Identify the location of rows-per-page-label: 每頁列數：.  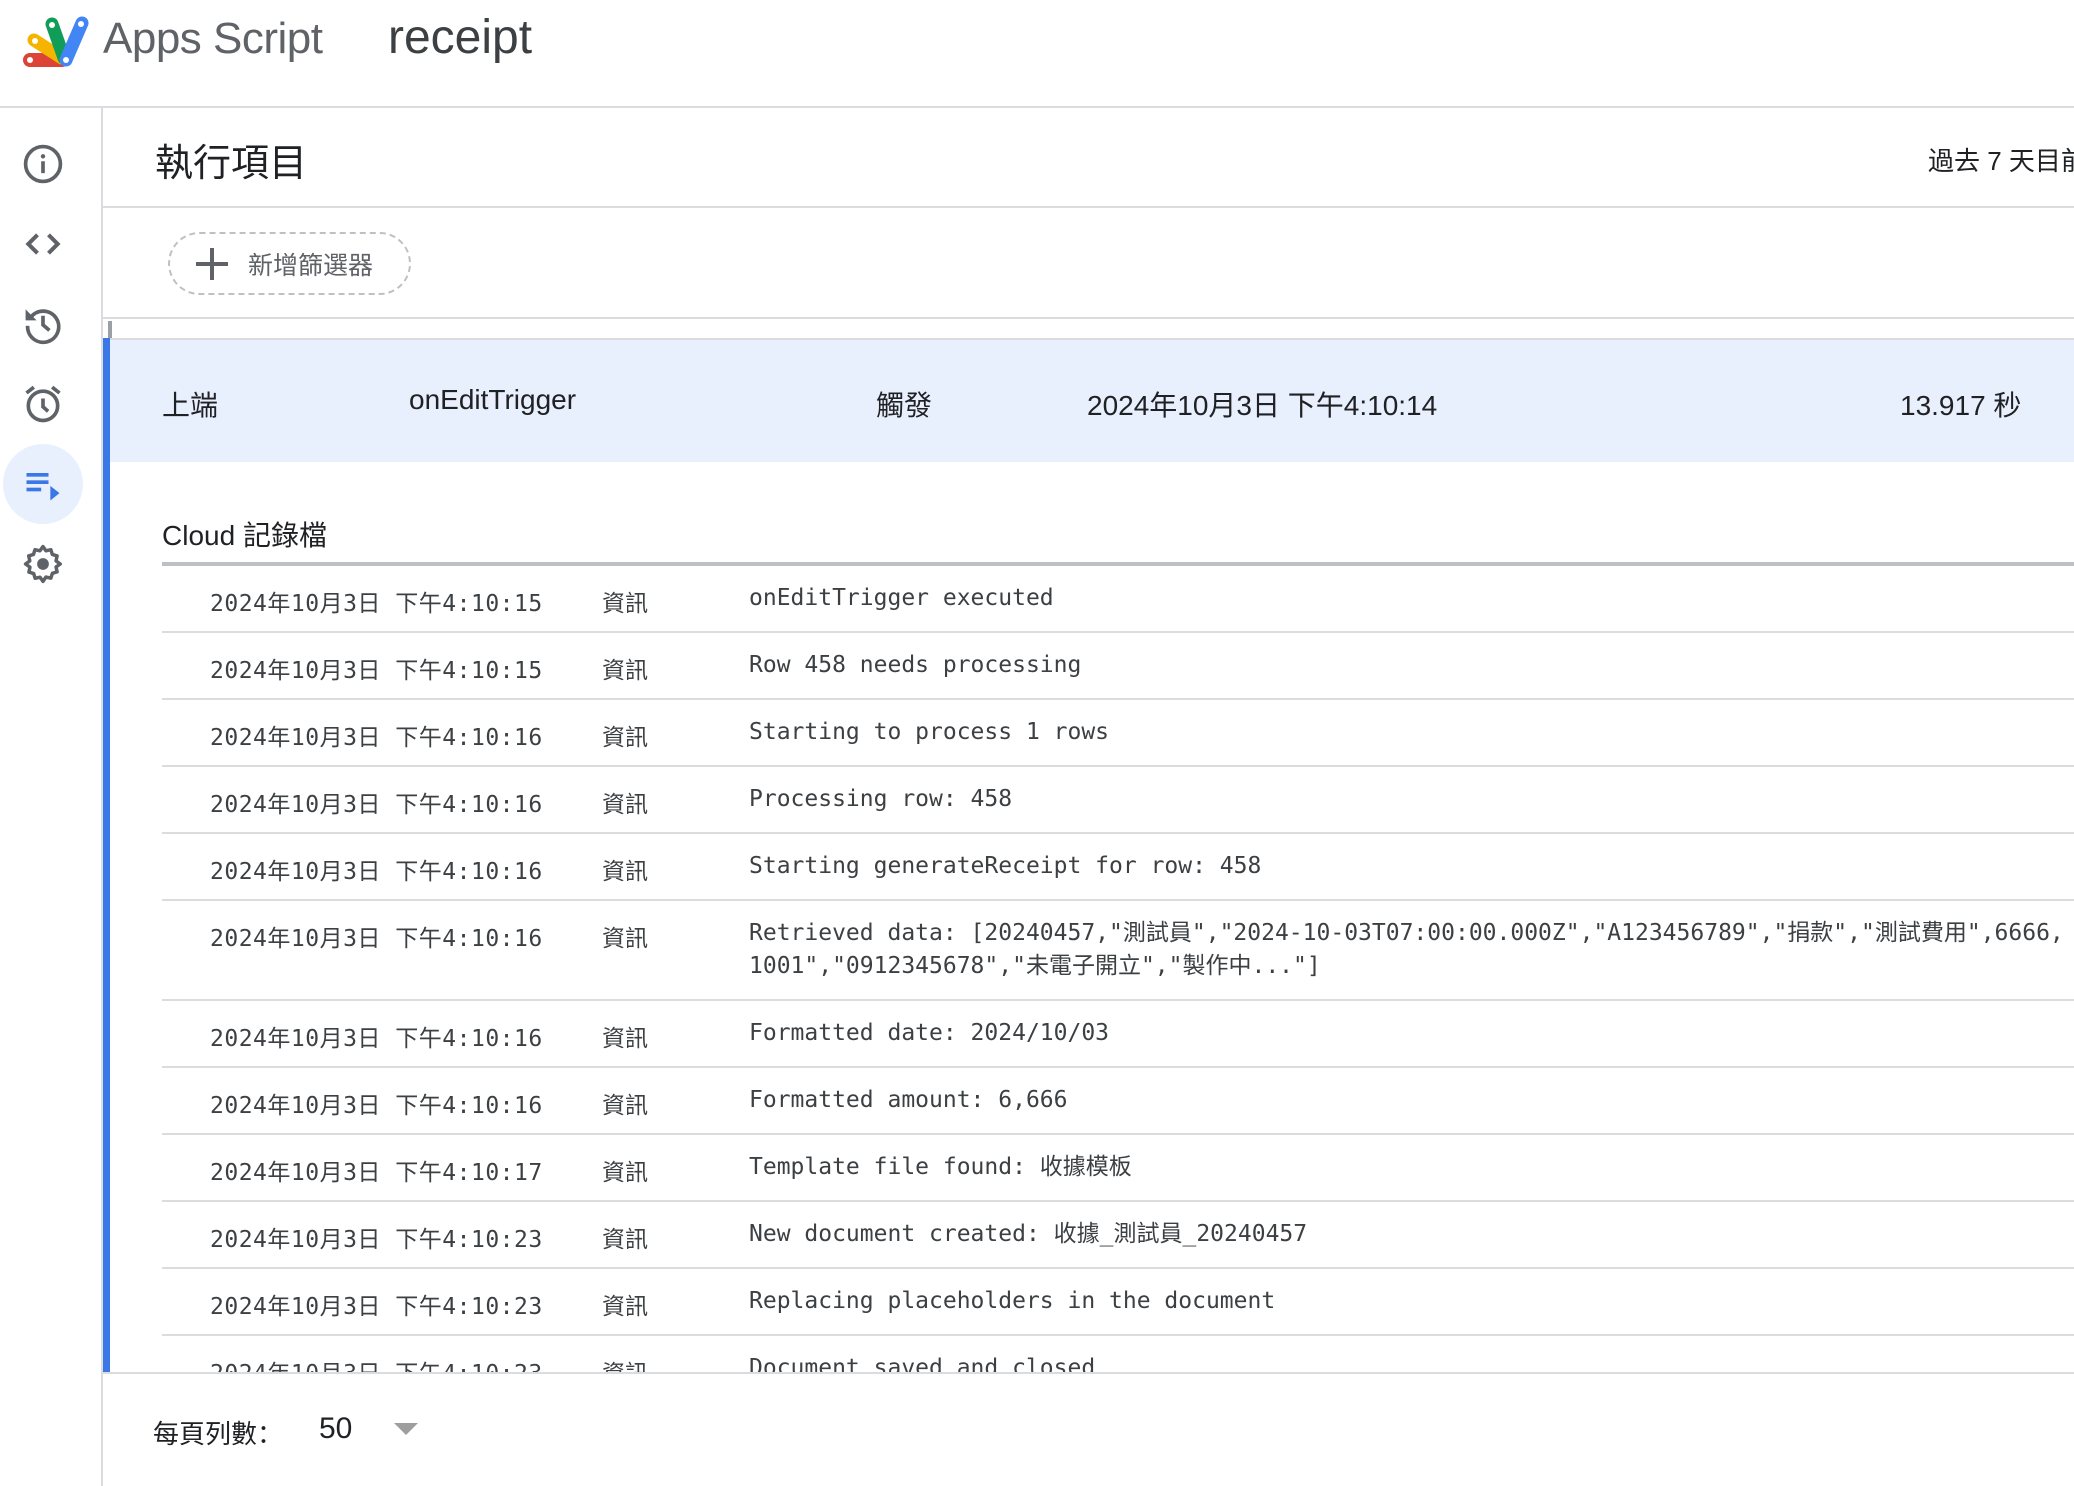
(218, 1434).